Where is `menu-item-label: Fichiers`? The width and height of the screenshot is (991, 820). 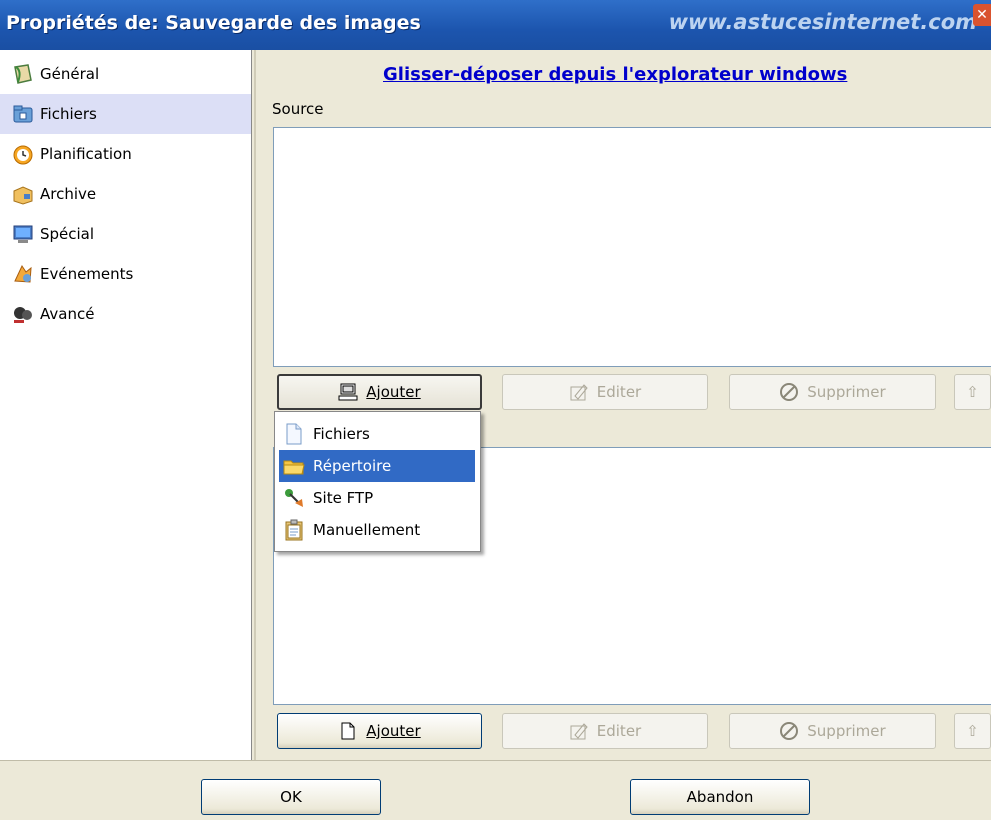
menu-item-label: Fichiers is located at coordinates (341, 434).